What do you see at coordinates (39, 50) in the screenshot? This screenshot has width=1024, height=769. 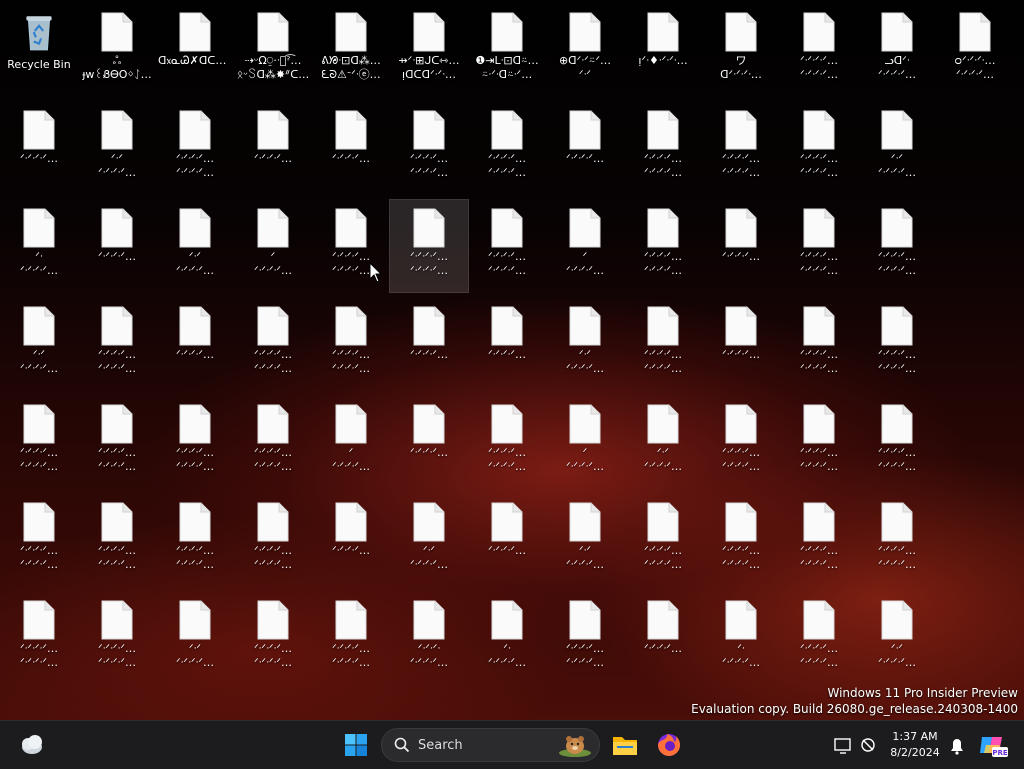 I see `recycle-bin: Recycle Bin` at bounding box center [39, 50].